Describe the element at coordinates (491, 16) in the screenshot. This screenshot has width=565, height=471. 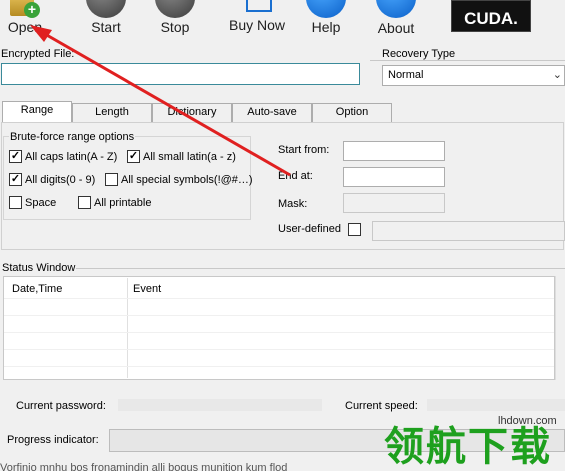
I see `cuda-logo: CUDA.` at that location.